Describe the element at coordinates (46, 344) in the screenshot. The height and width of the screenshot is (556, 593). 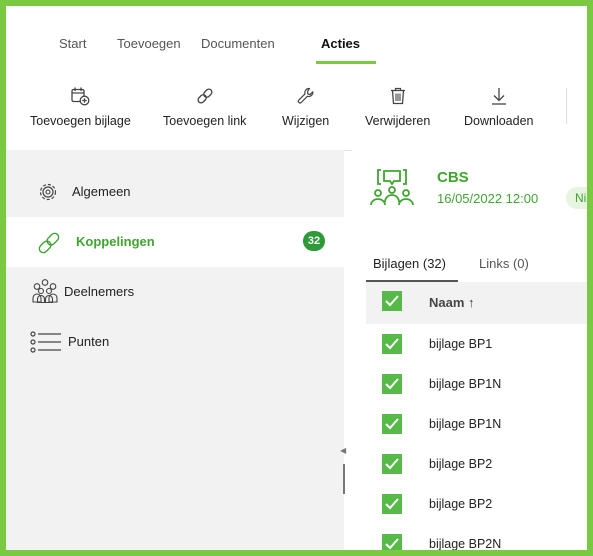
I see `list-icon` at that location.